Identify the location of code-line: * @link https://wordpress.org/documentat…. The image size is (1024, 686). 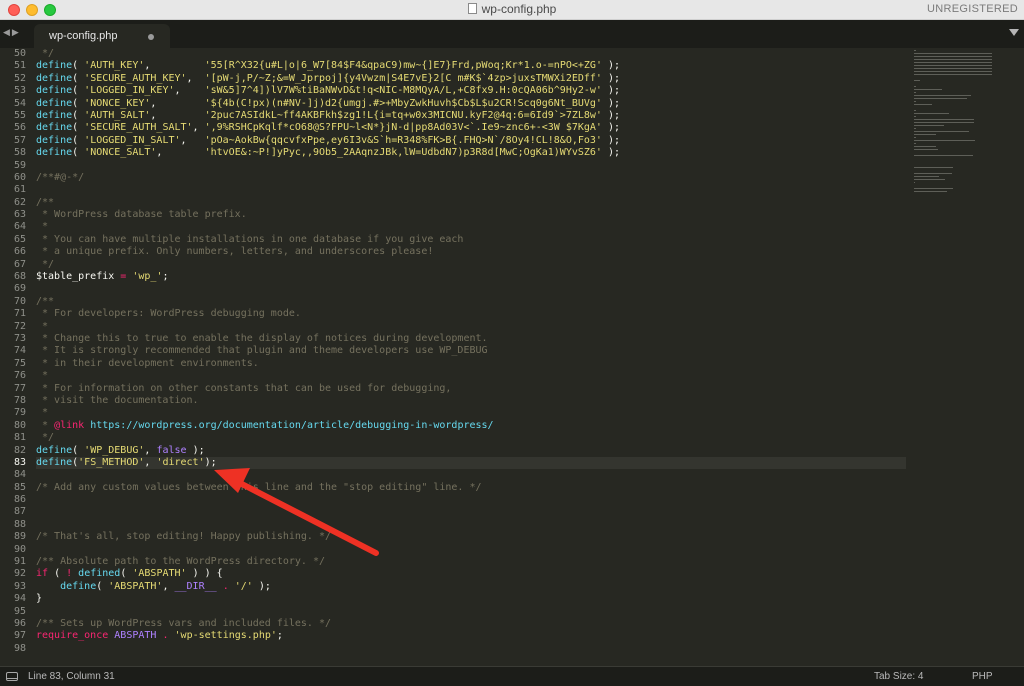
(471, 426).